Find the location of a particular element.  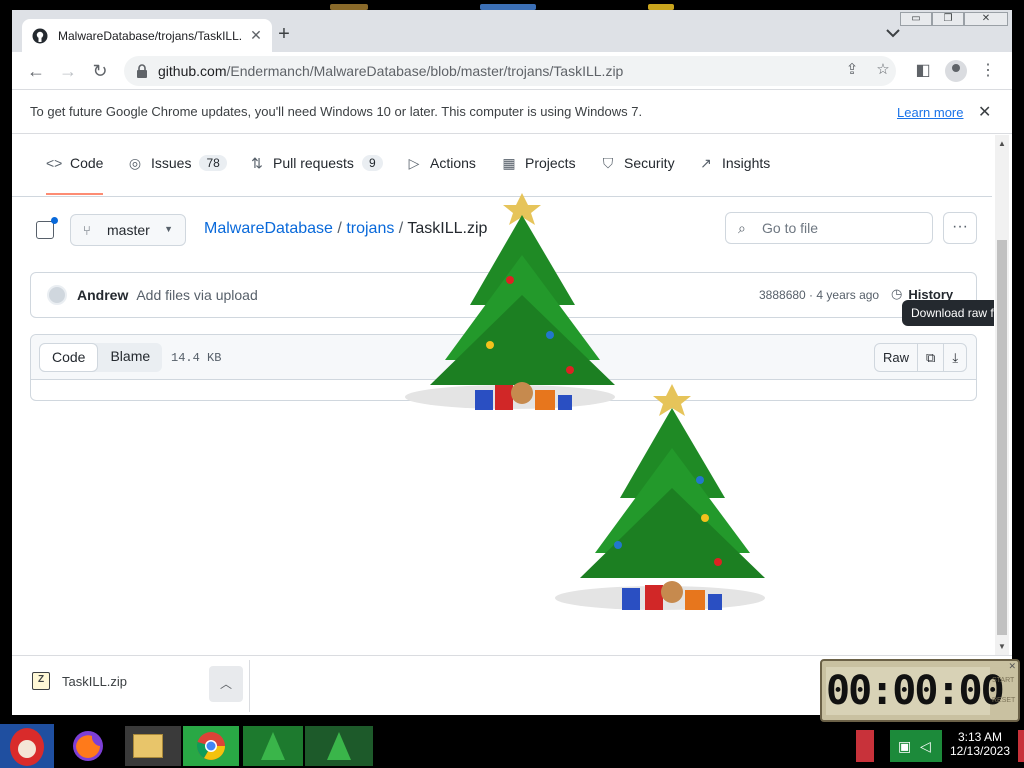

tab-insights-label: Insights is located at coordinates (746, 163).